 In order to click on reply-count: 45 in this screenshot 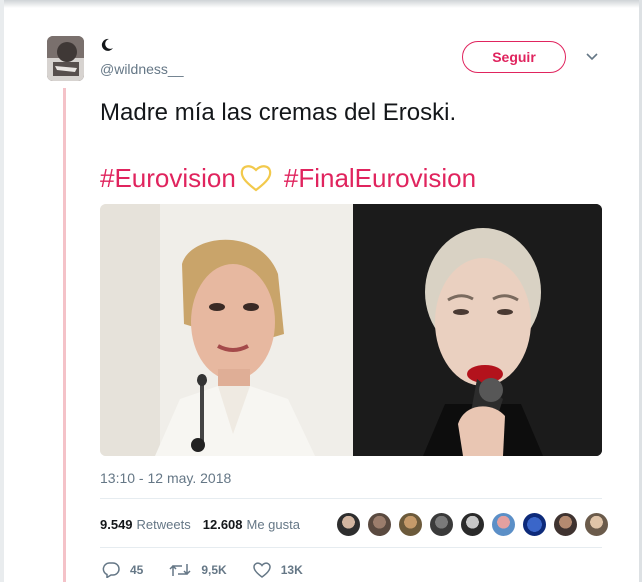, I will do `click(137, 570)`.